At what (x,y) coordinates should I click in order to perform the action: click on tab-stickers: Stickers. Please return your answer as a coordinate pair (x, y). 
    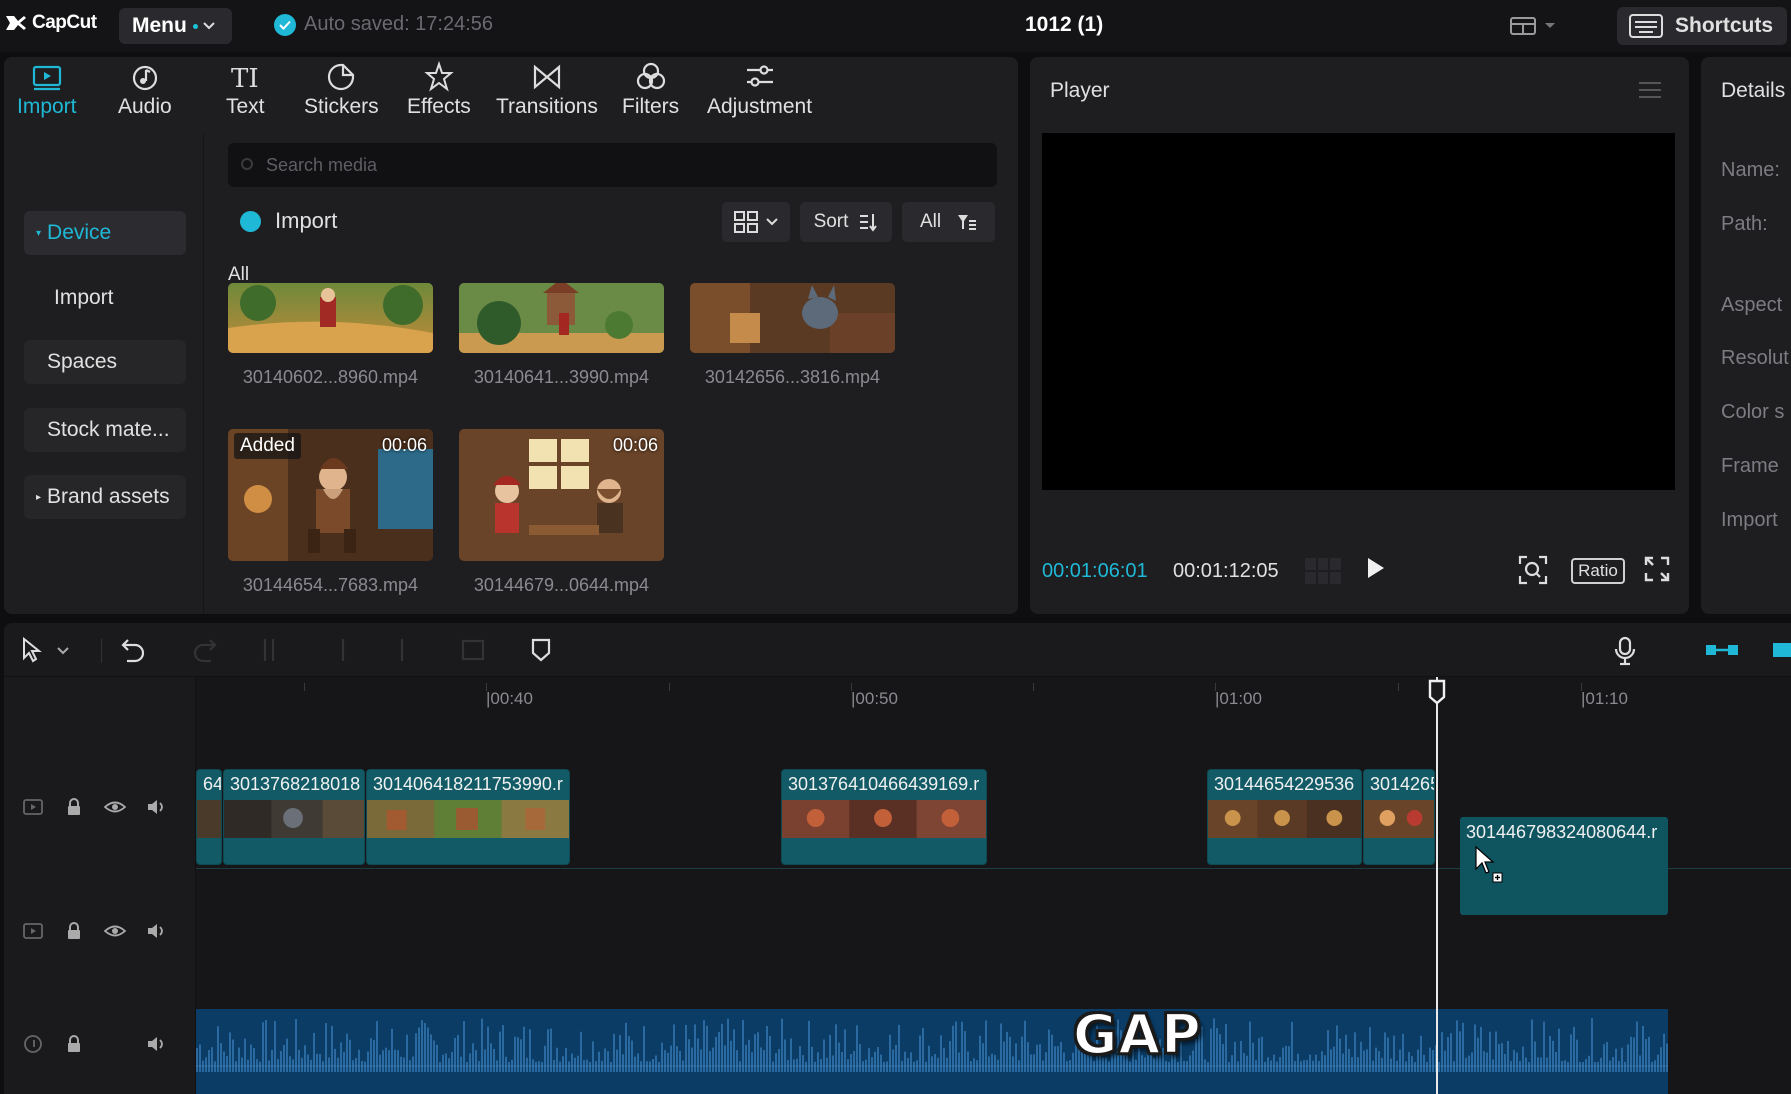
    Looking at the image, I should click on (341, 90).